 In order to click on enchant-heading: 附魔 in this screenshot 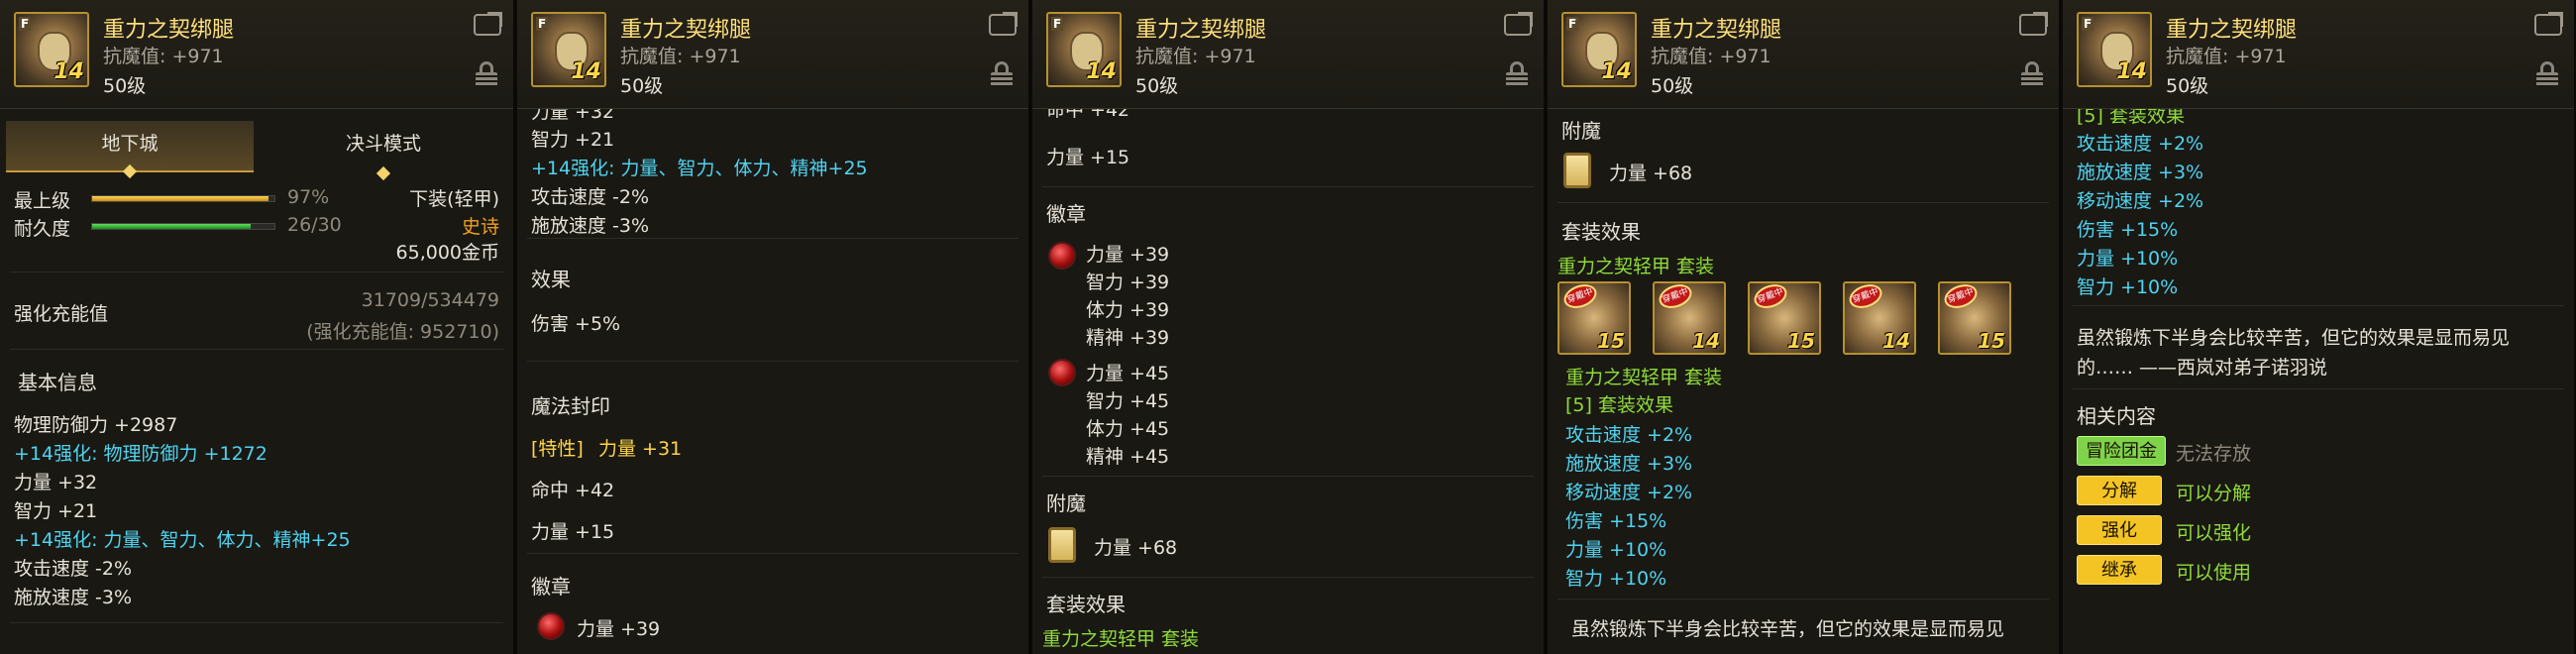, I will do `click(1066, 503)`.